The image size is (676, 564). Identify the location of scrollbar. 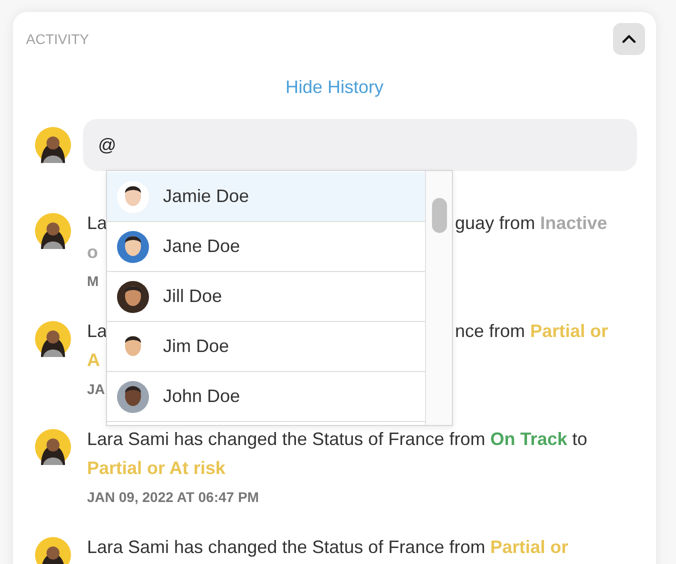
(438, 298).